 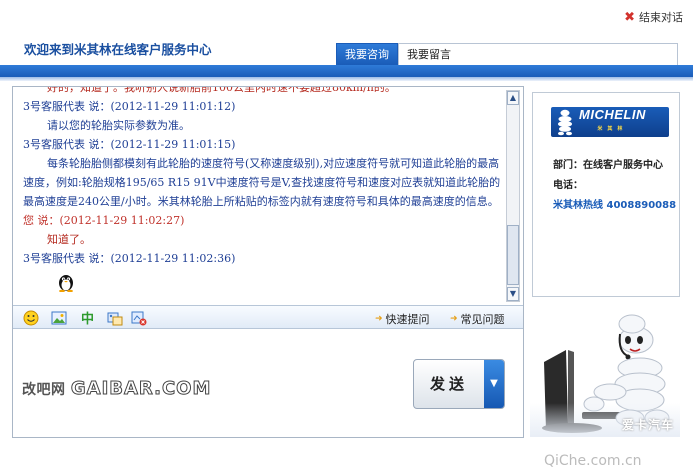 I want to click on send-button: 发送 ▼, so click(x=459, y=384).